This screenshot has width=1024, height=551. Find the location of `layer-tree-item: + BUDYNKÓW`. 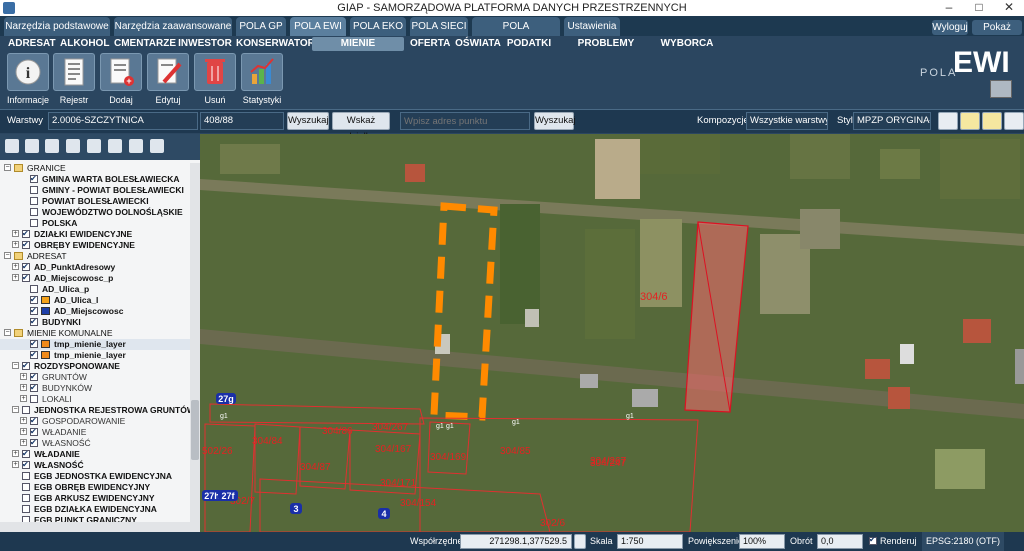

layer-tree-item: + BUDYNKÓW is located at coordinates (95, 388).